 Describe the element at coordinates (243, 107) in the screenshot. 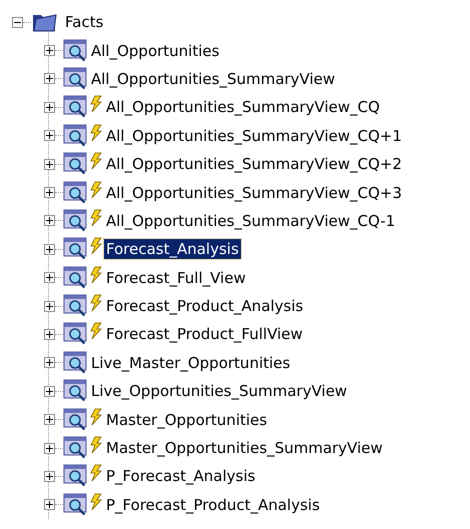

I see `tree-item-label: All_Opportunities_SummaryView_CQ` at that location.